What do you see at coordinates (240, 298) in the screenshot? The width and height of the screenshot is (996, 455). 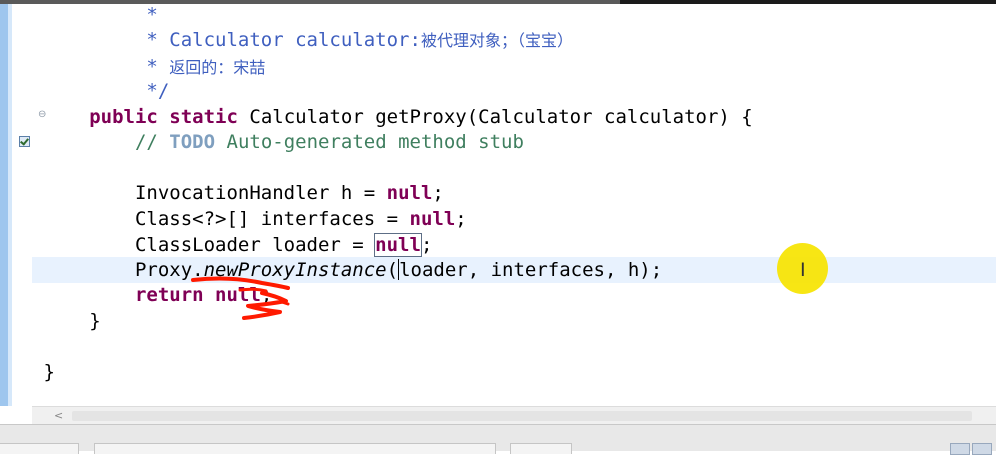 I see `red-annotation-scribble` at bounding box center [240, 298].